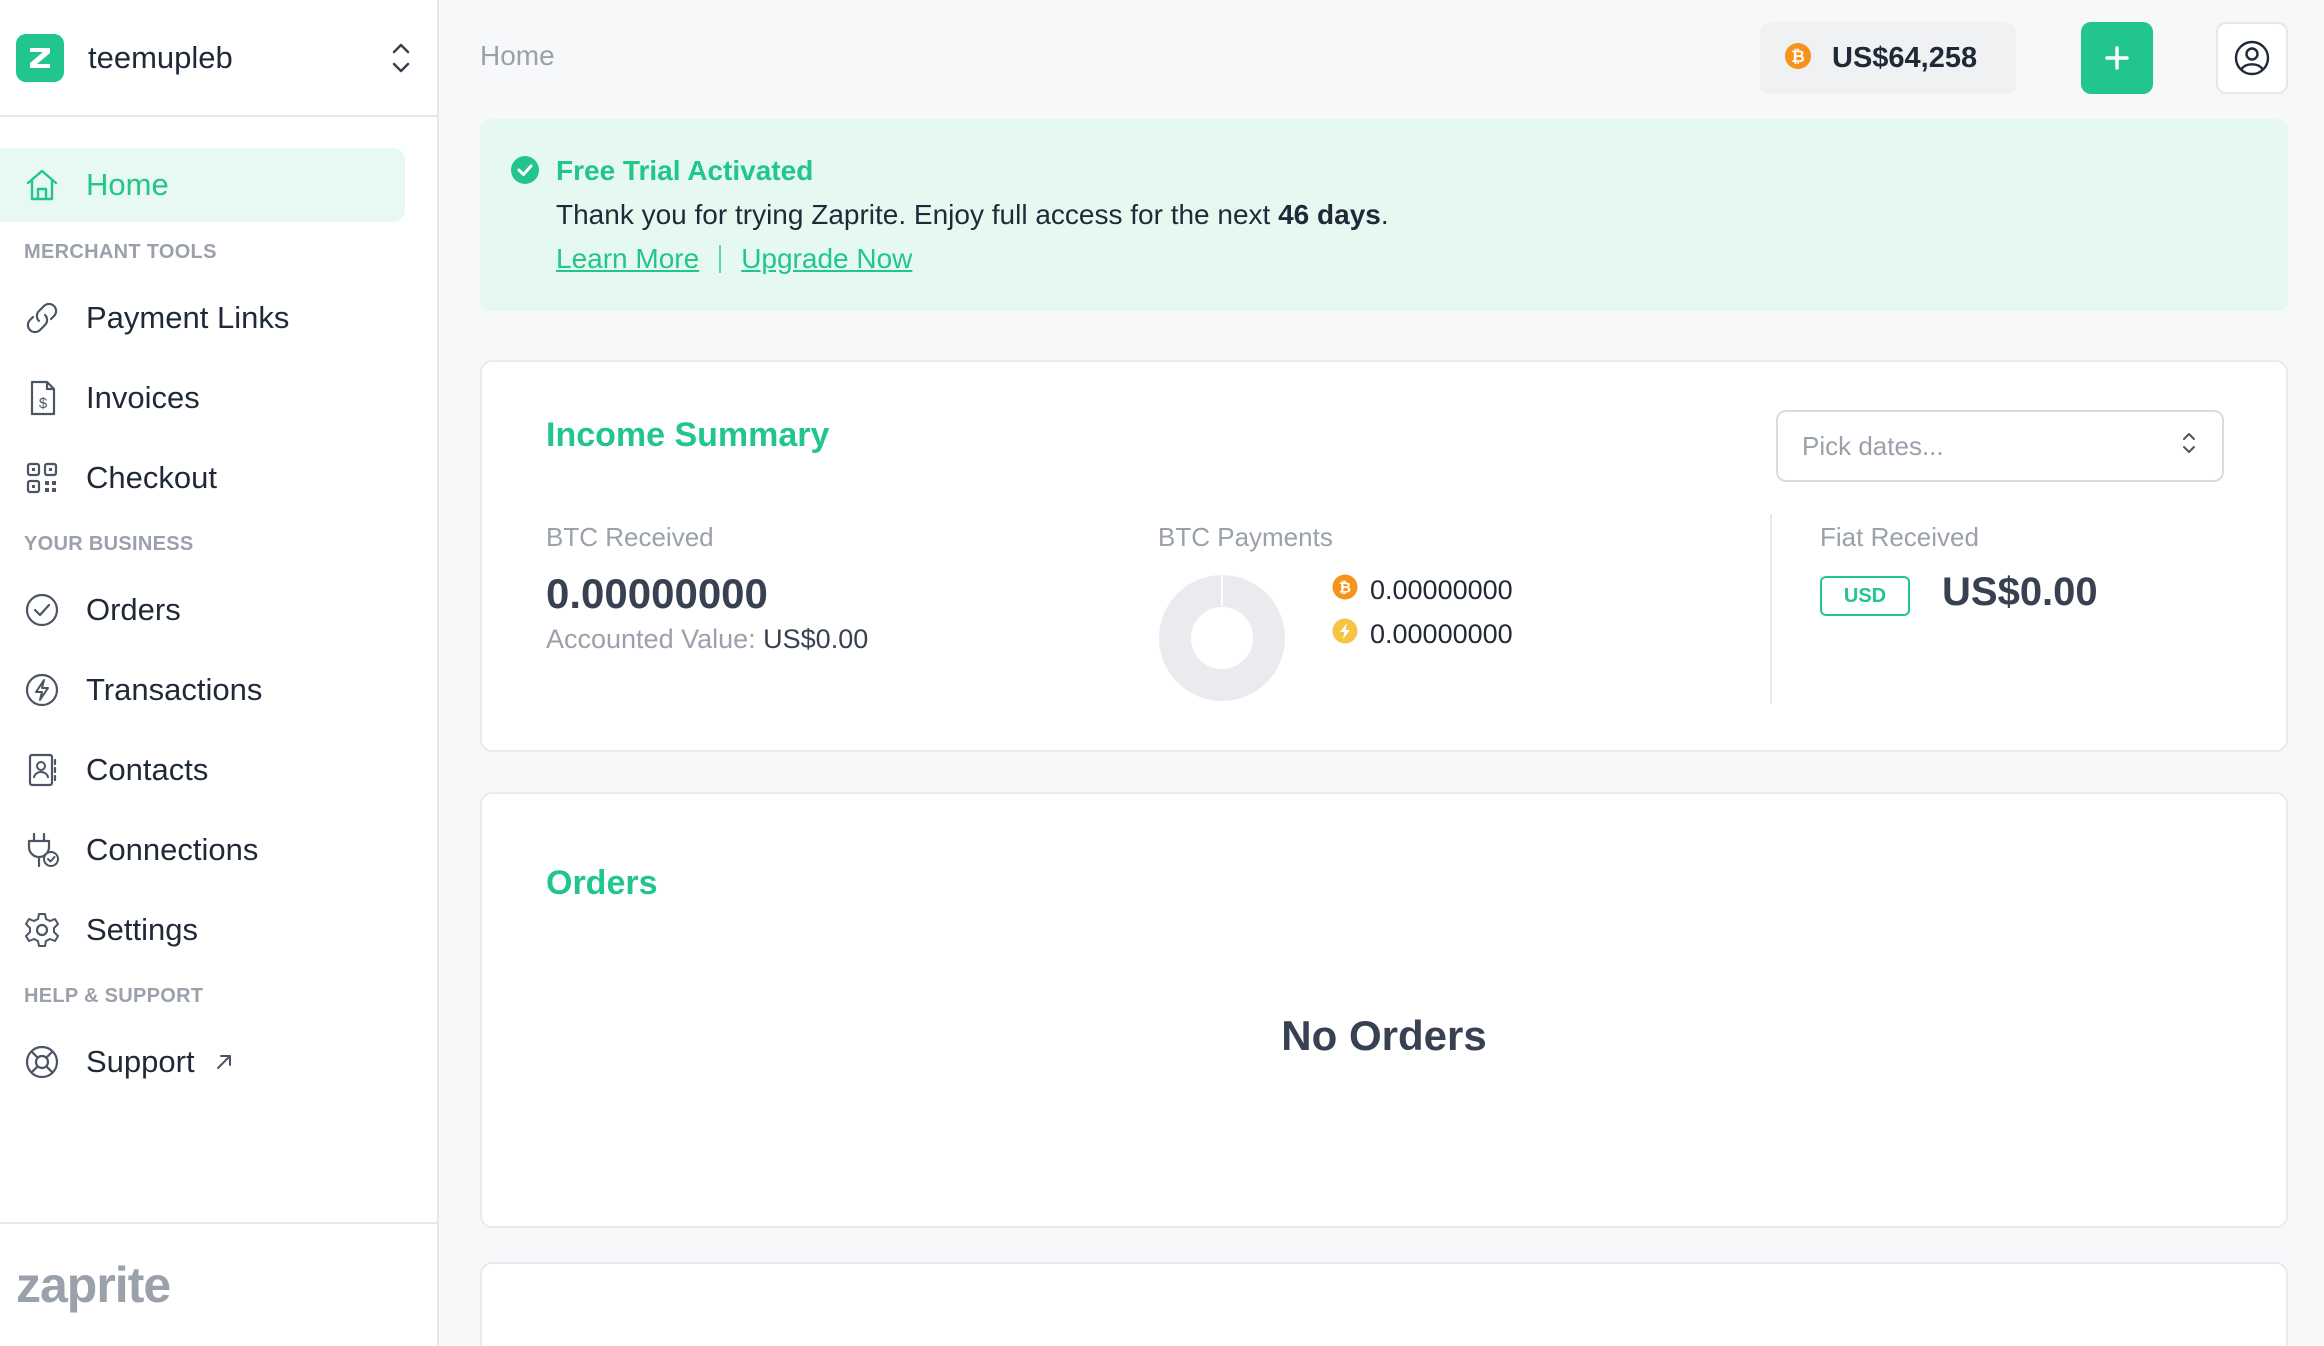 This screenshot has width=2324, height=1346. I want to click on invoice-icon: $, so click(42, 398).